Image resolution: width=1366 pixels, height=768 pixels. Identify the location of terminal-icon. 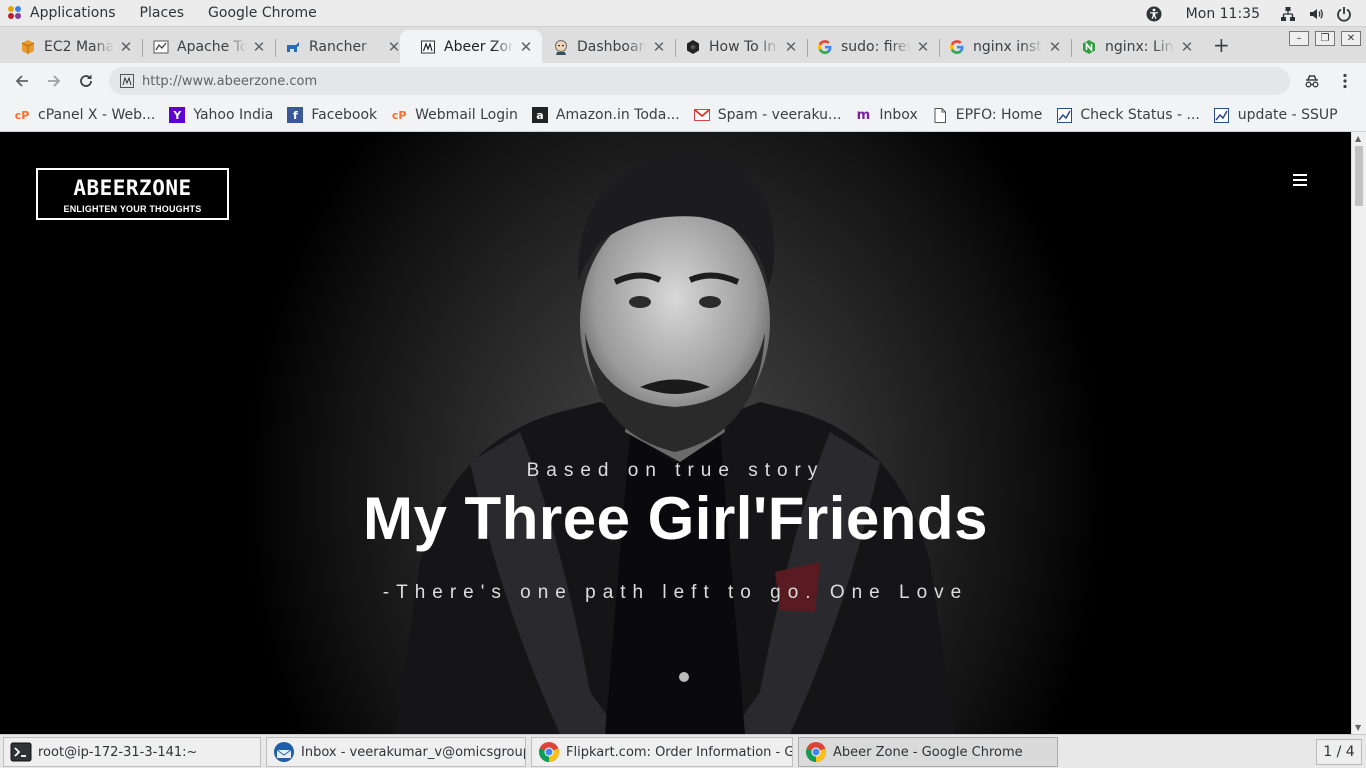
(21, 752).